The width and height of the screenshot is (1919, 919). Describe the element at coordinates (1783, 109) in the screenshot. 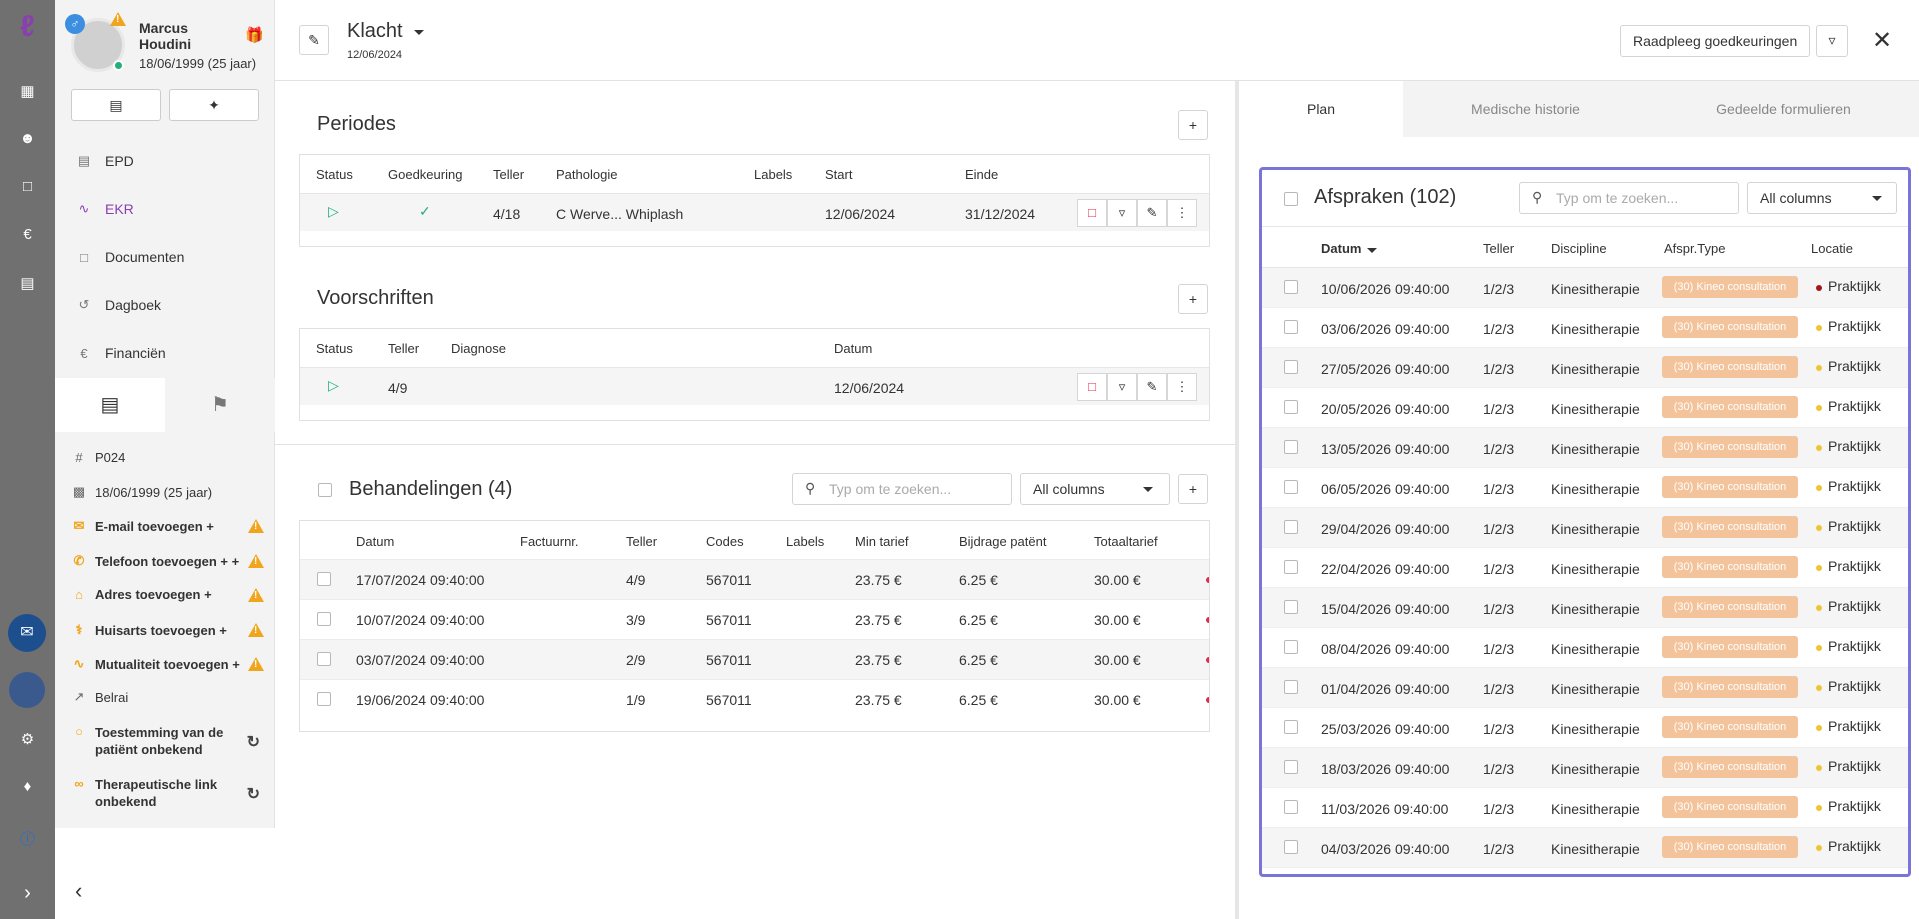

I see `tab-gedeelde-formulieren: Gedeelde formulieren` at that location.